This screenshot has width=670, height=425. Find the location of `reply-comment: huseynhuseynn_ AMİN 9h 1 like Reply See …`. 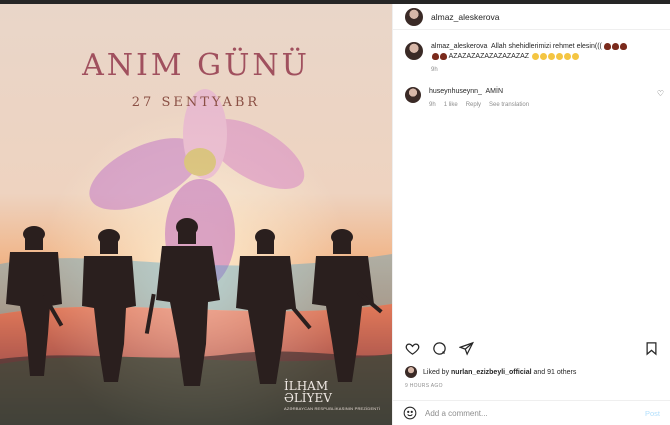

reply-comment: huseynhuseynn_ AMİN 9h 1 like Reply See … is located at coordinates (534, 98).